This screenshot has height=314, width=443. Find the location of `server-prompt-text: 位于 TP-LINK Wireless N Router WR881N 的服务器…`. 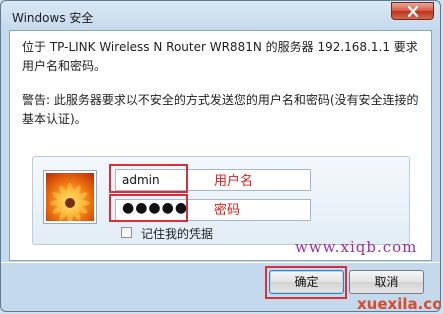

server-prompt-text: 位于 TP-LINK Wireless N Router WR881N 的服务器… is located at coordinates (220, 56).